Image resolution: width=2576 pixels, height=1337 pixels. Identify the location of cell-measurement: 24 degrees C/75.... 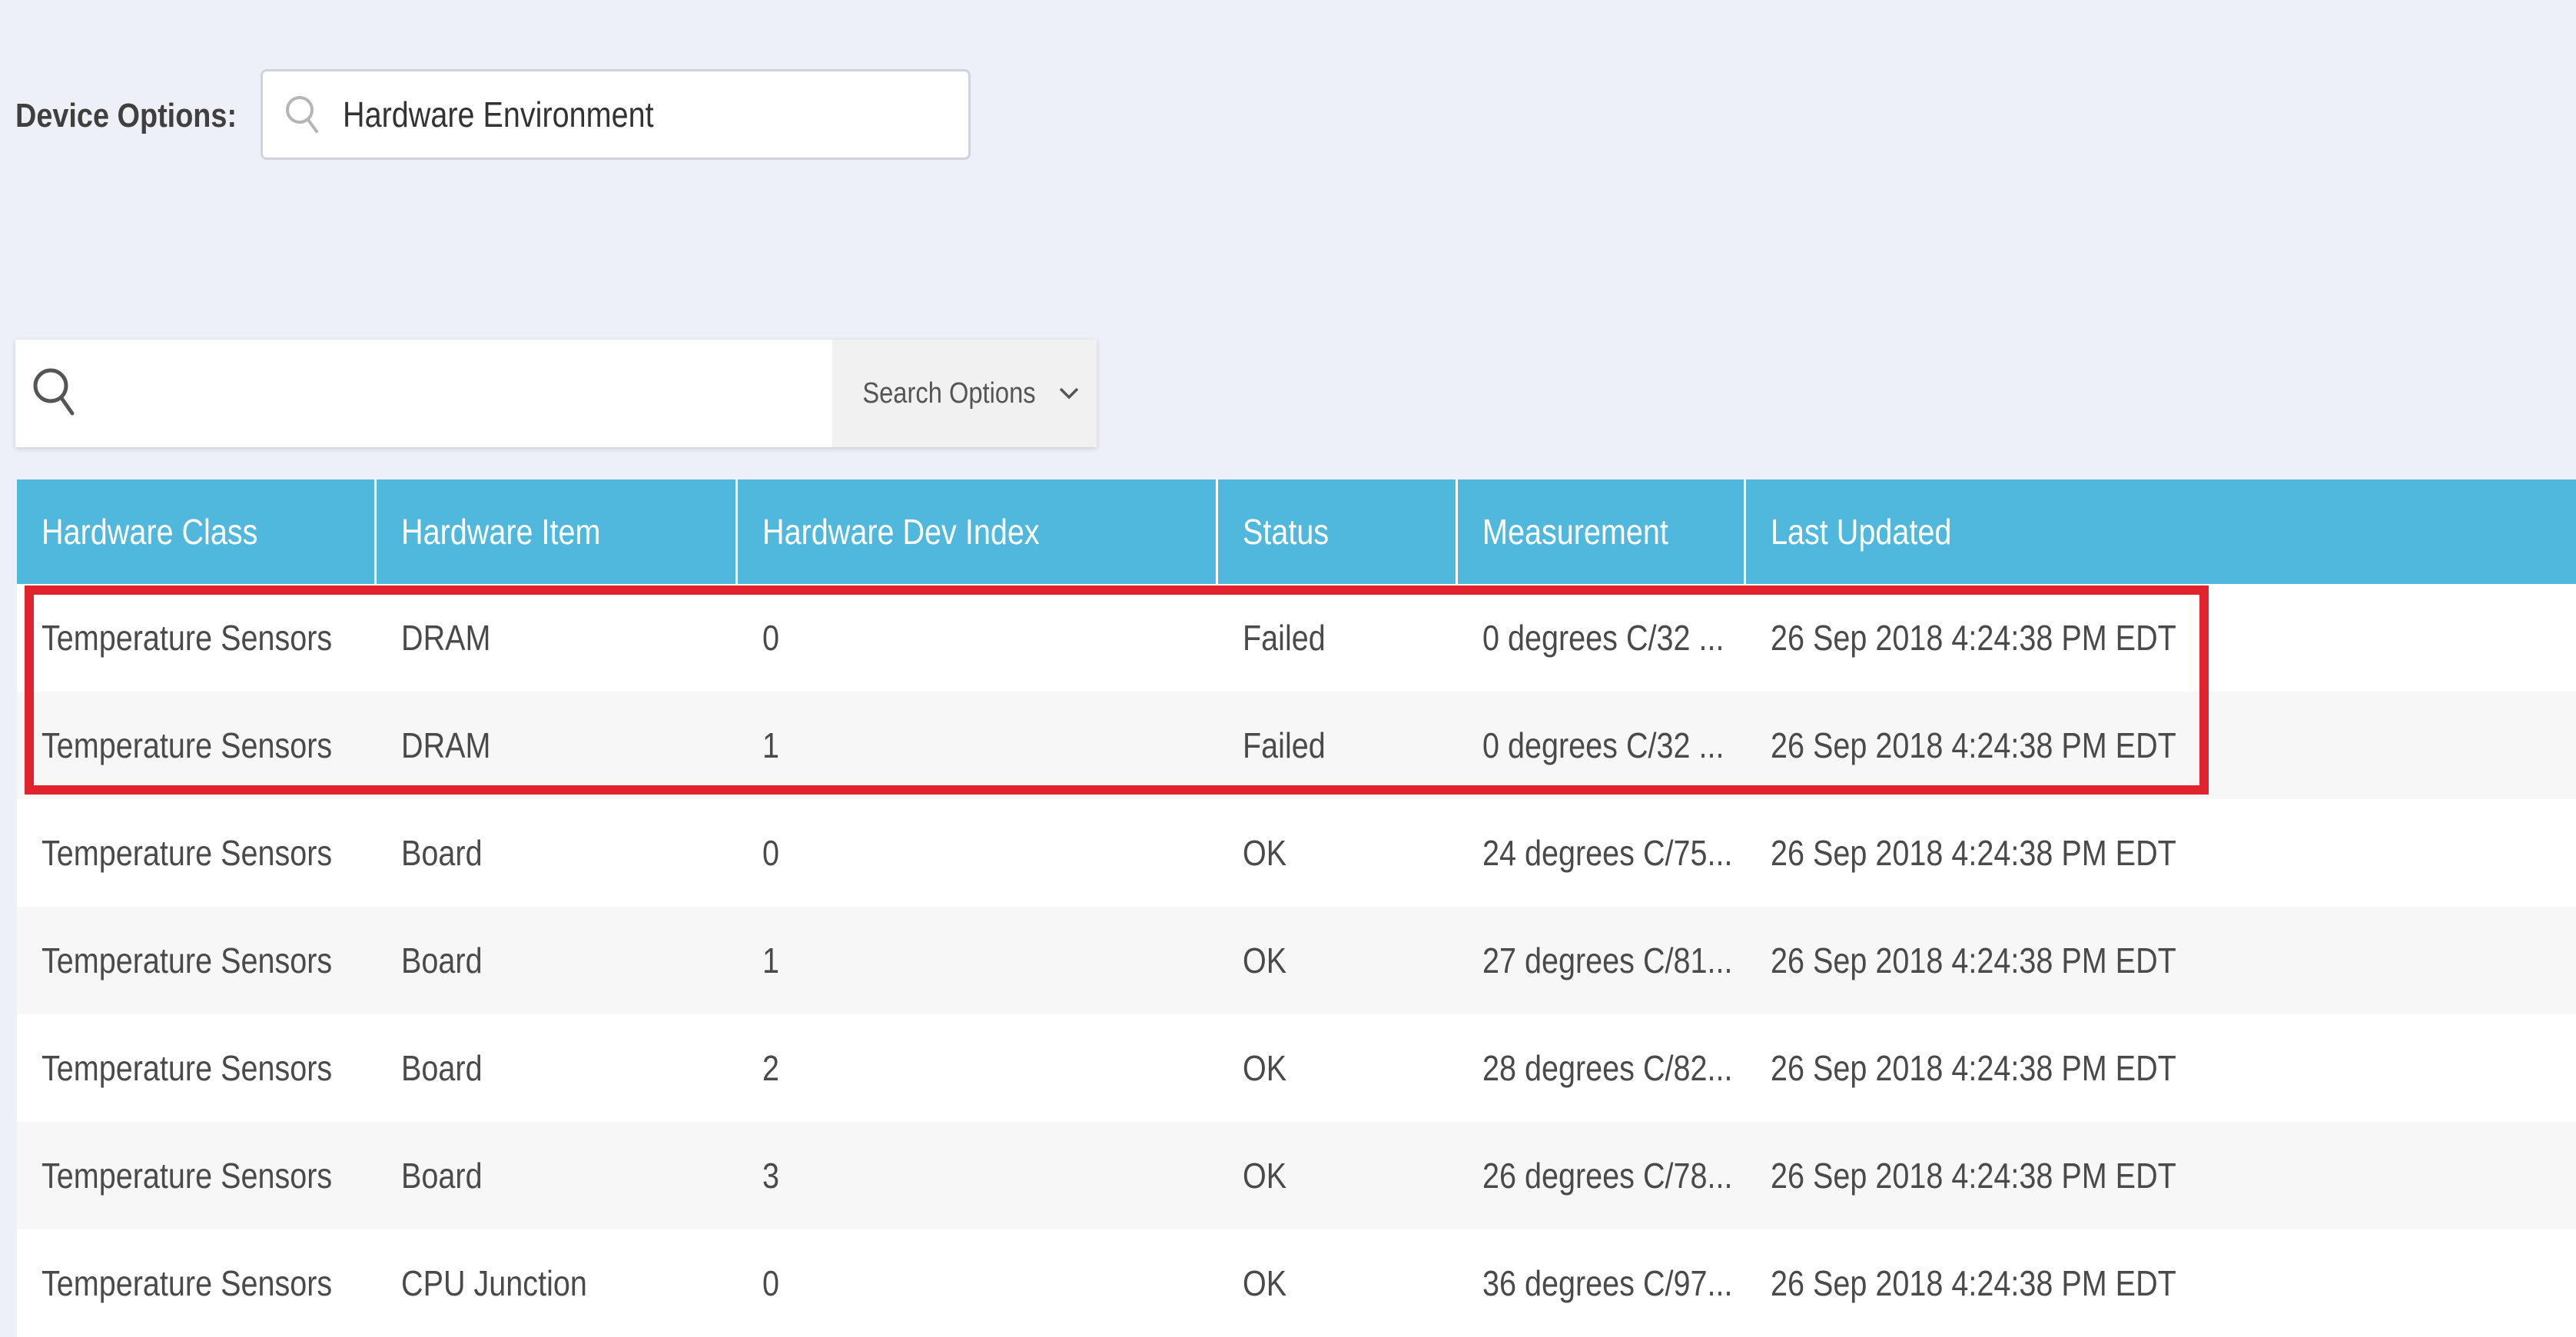
(1607, 853).